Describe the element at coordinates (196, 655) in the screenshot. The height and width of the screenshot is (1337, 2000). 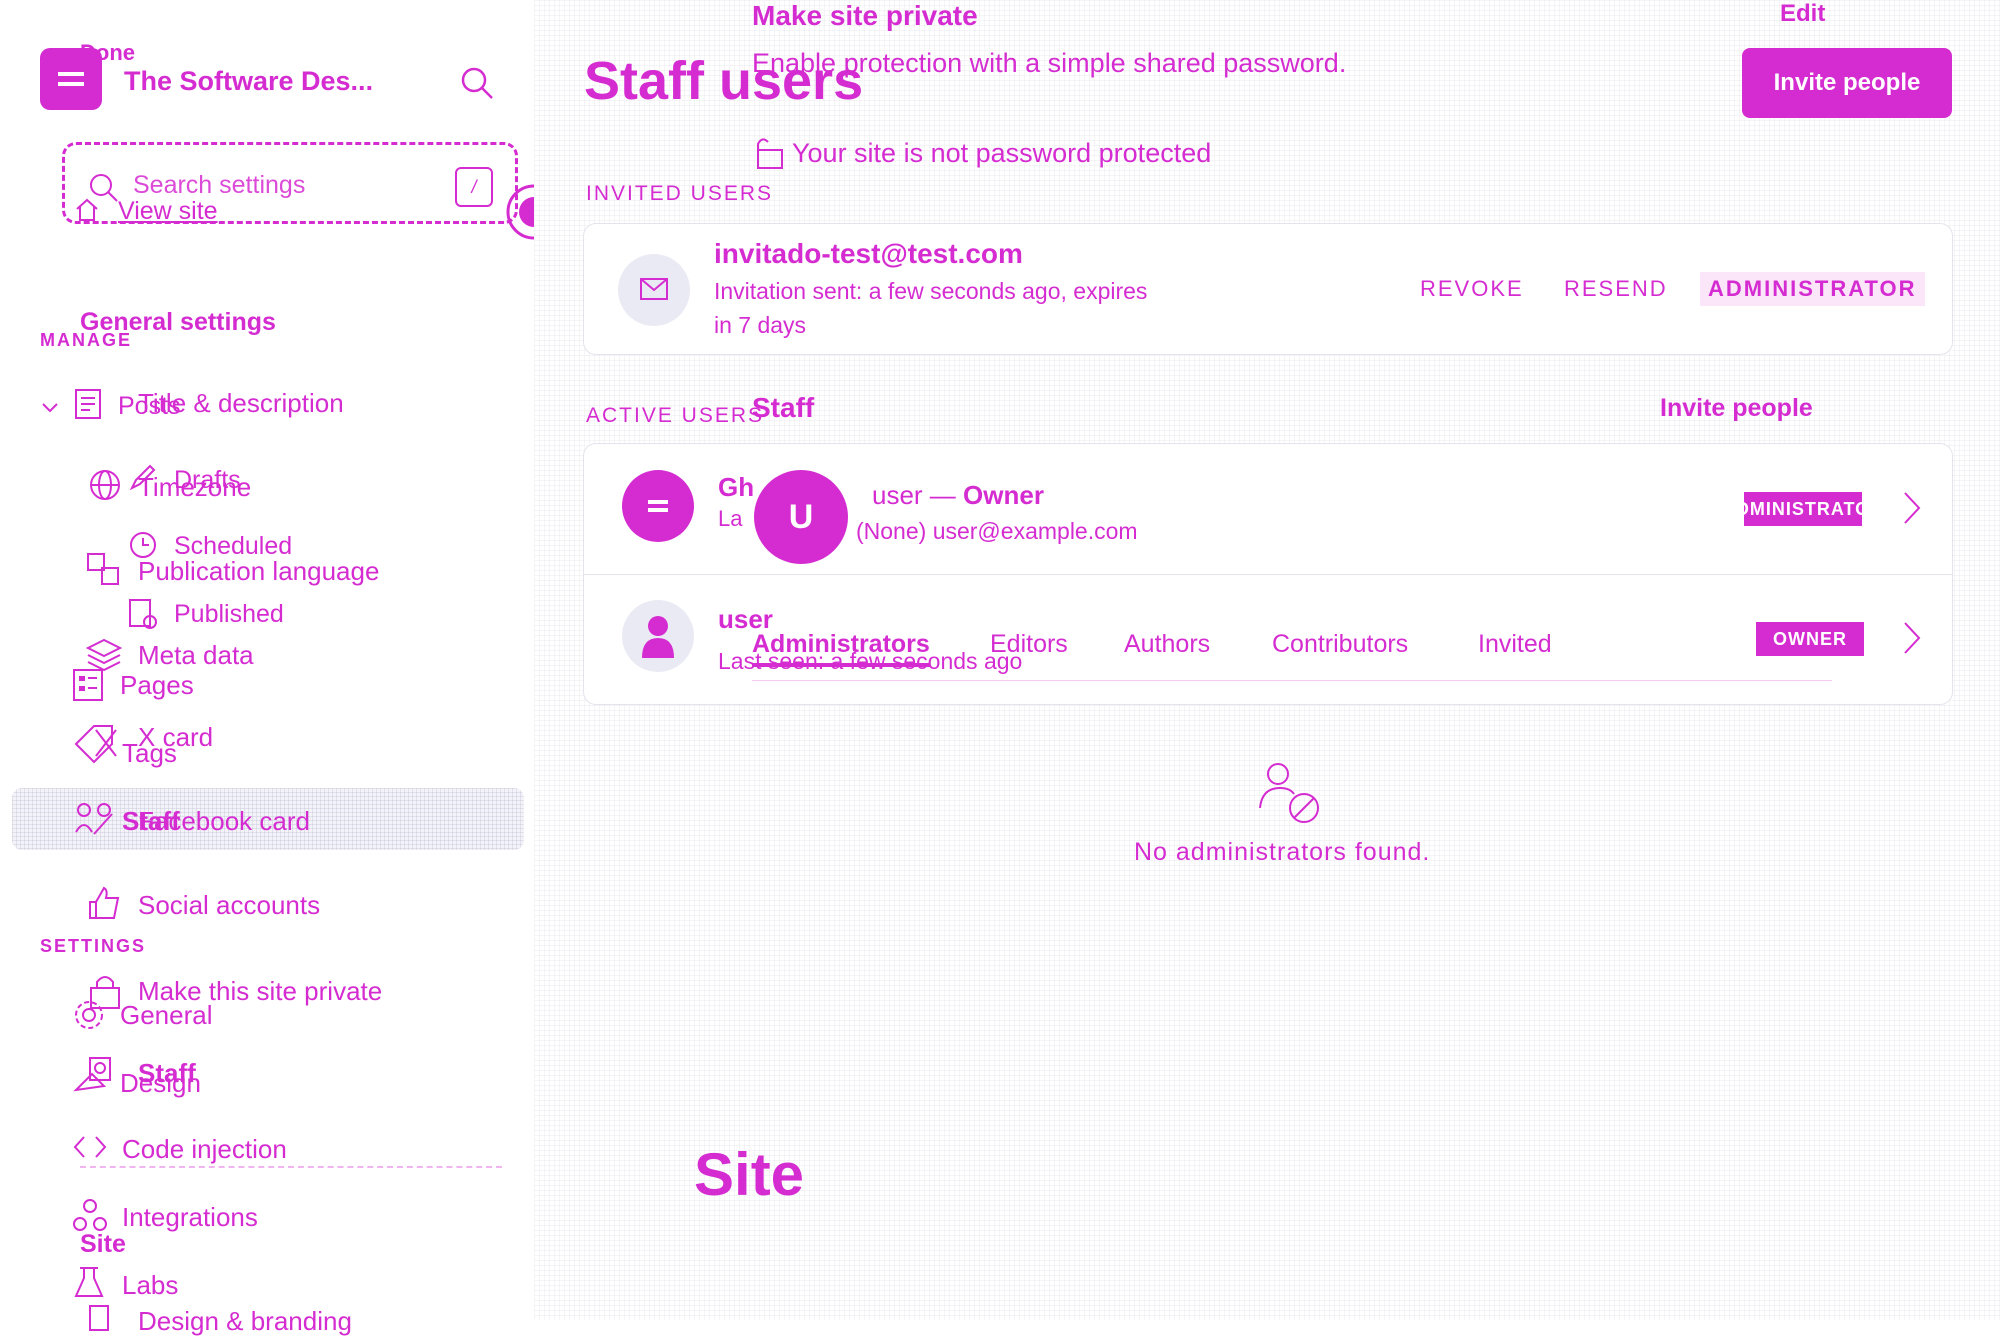
I see `meta-data-item: Meta data` at that location.